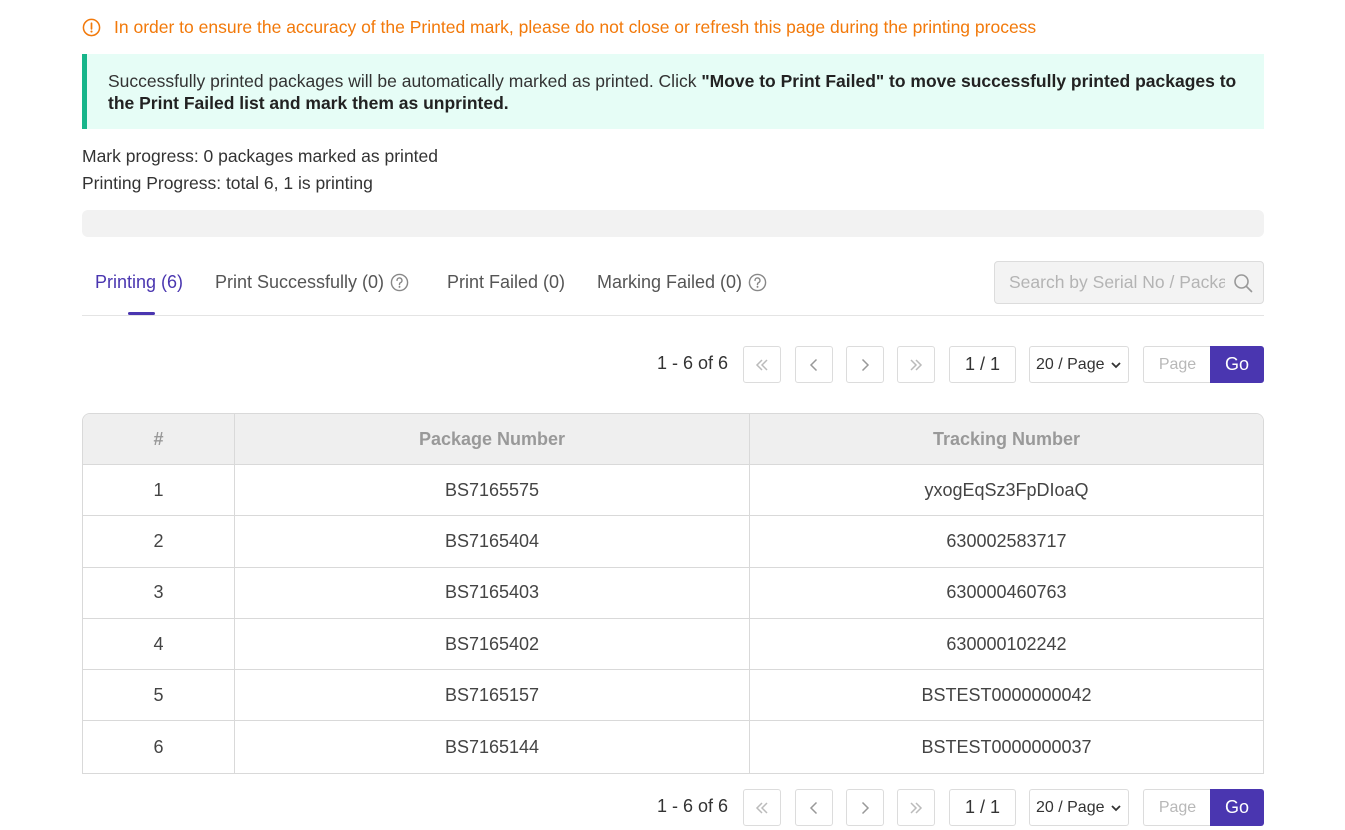  Describe the element at coordinates (1006, 438) in the screenshot. I see `column-header-tracking-number: Tracking Number` at that location.